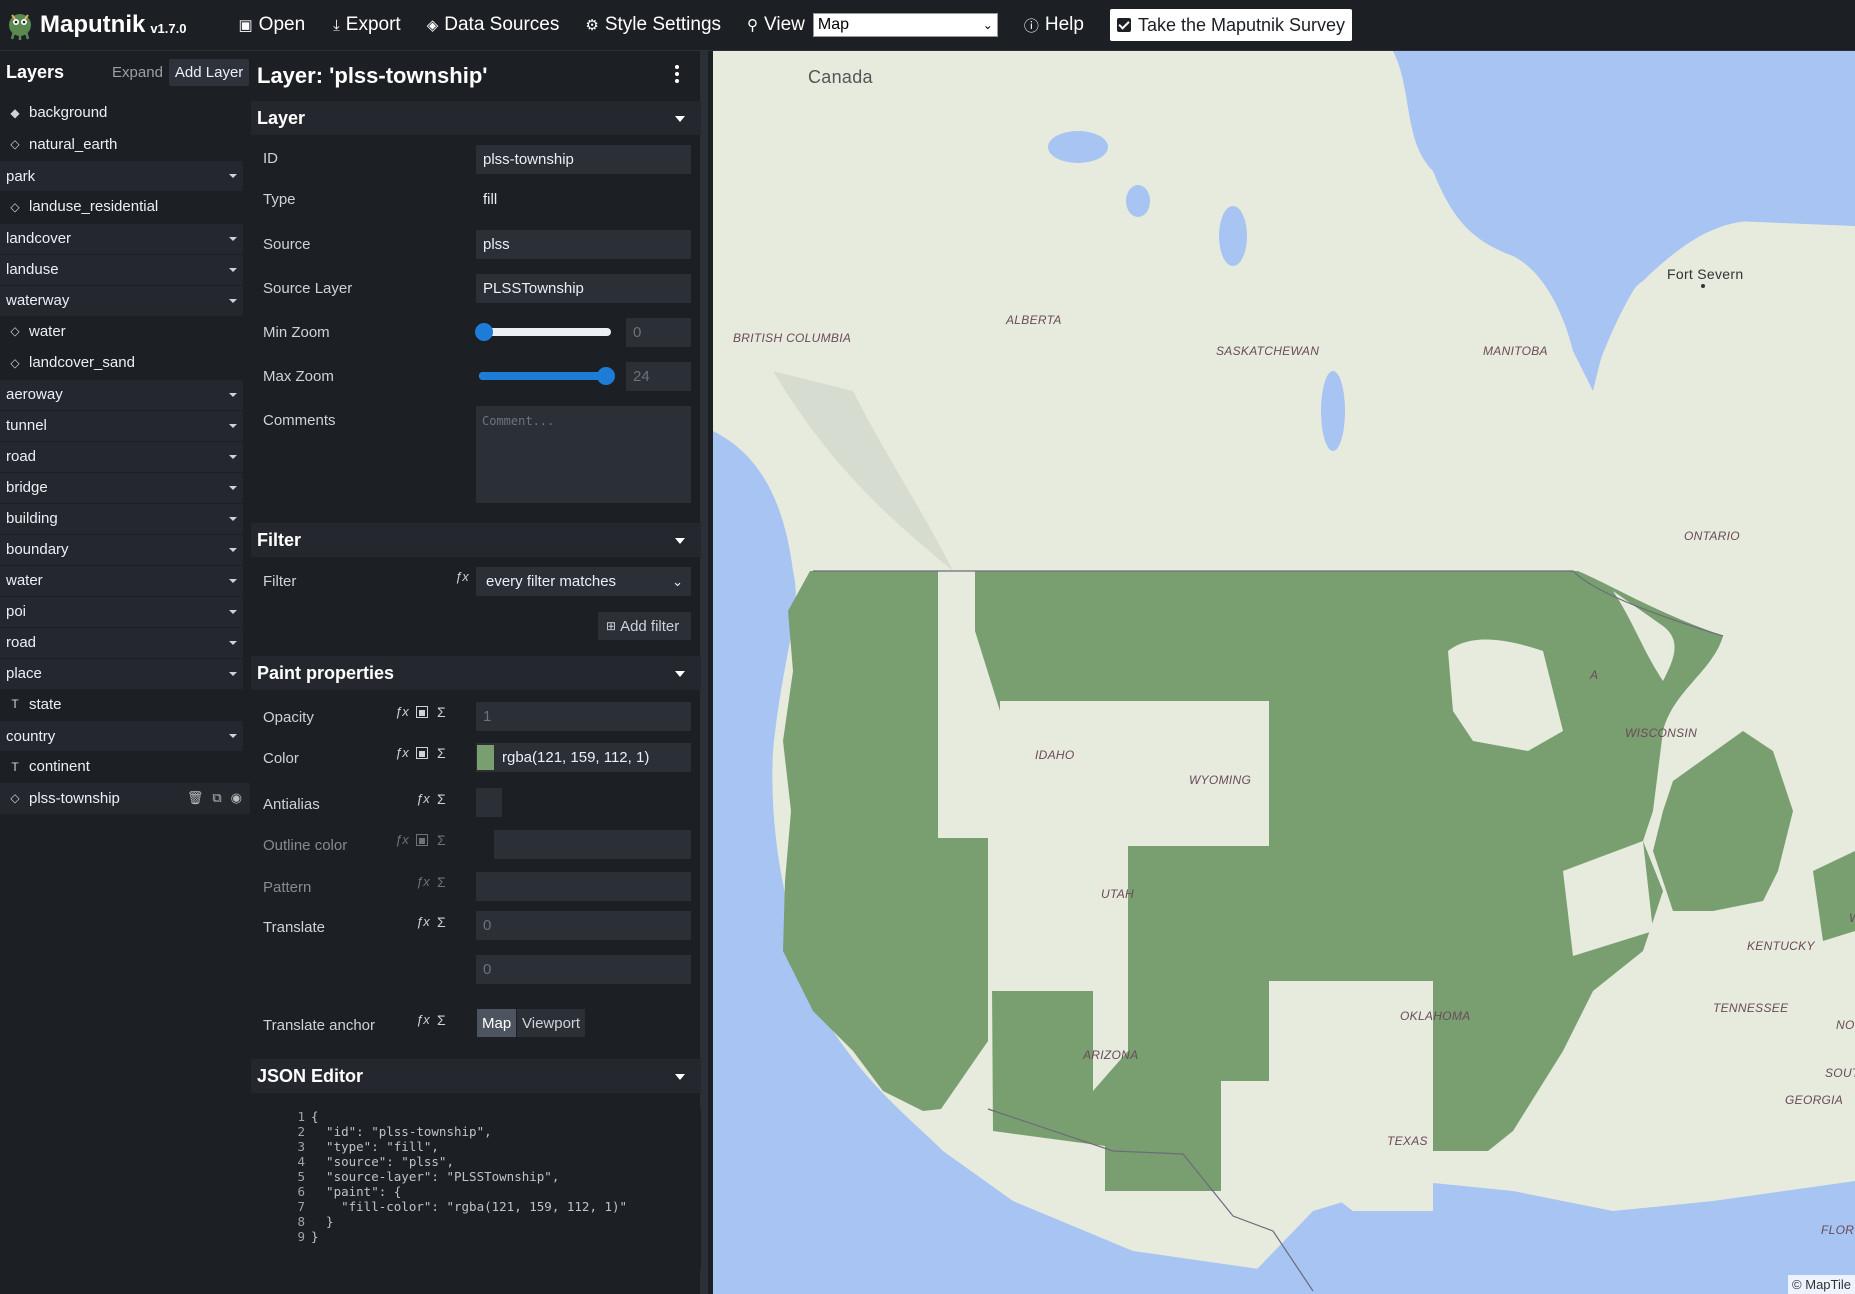  What do you see at coordinates (367, 25) in the screenshot?
I see `export-button: ⤓ Export` at bounding box center [367, 25].